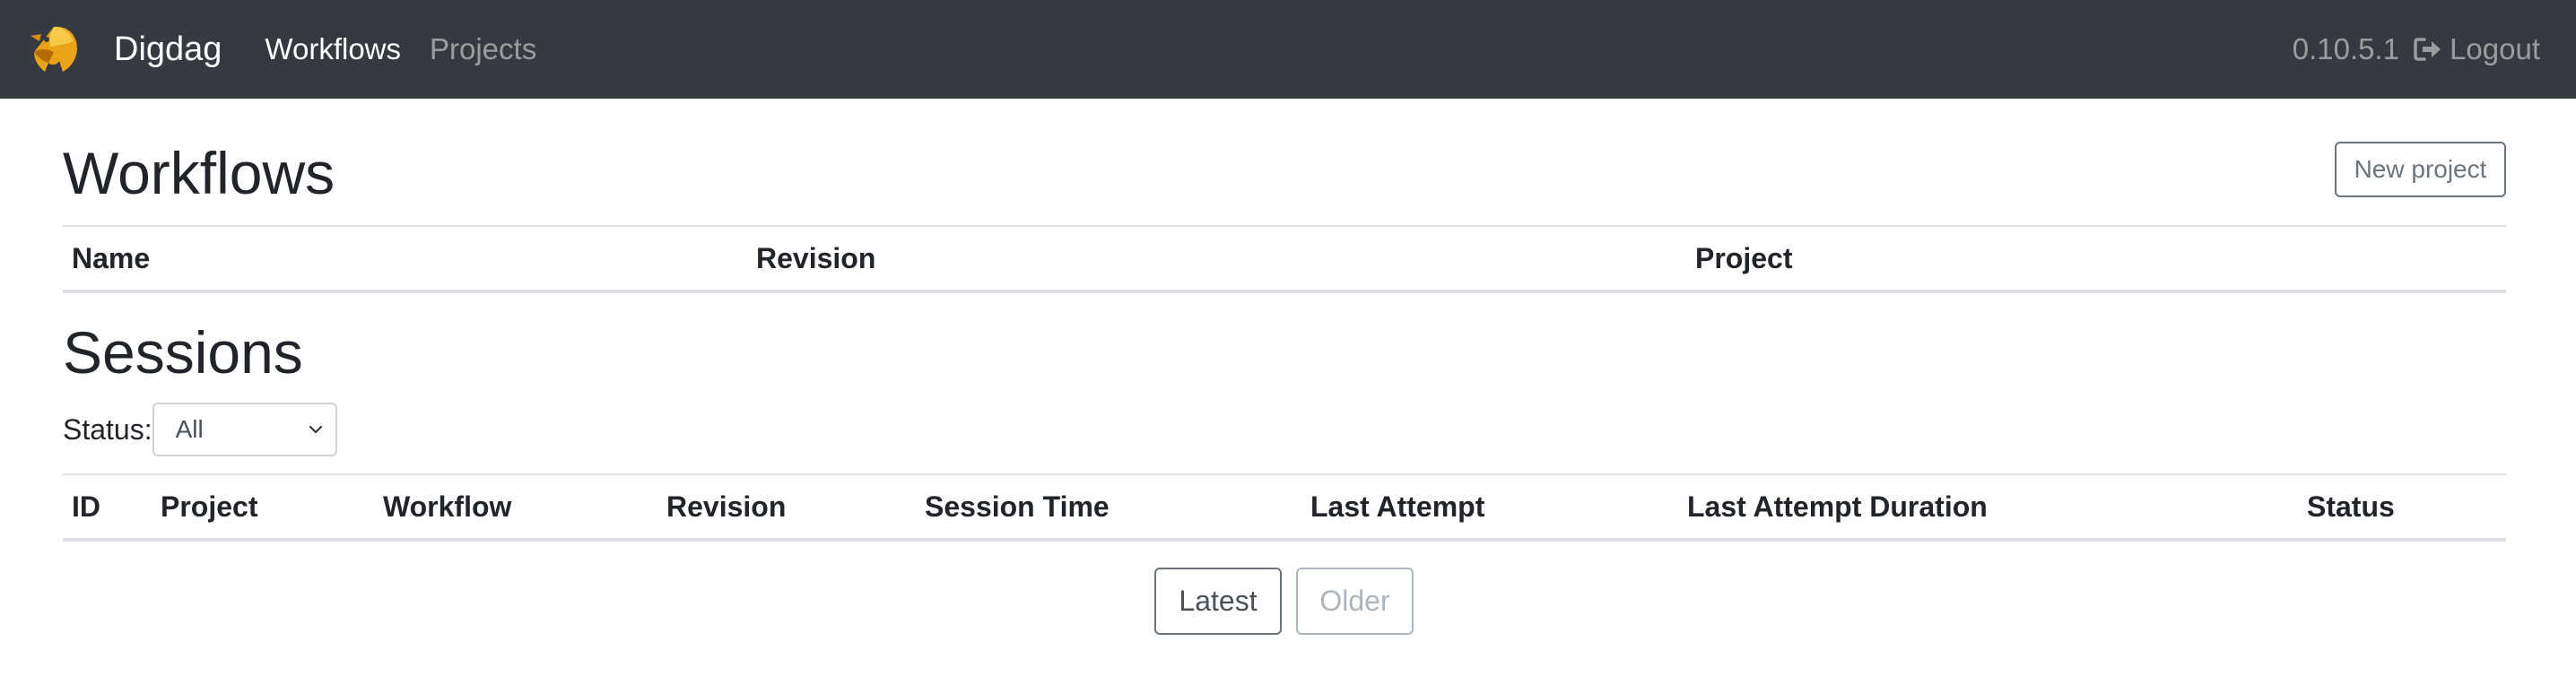 The height and width of the screenshot is (694, 2576). What do you see at coordinates (1355, 601) in the screenshot?
I see `older-button: Older` at bounding box center [1355, 601].